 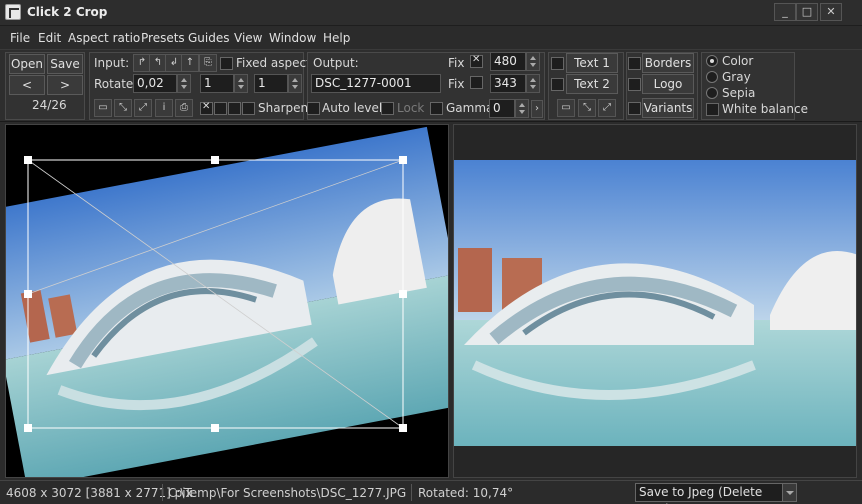 I want to click on info-icon: i, so click(x=164, y=108).